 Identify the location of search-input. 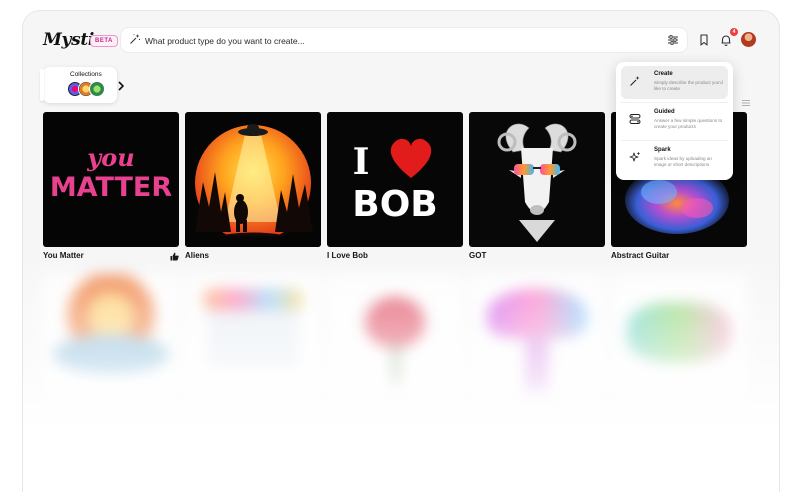
(395, 41).